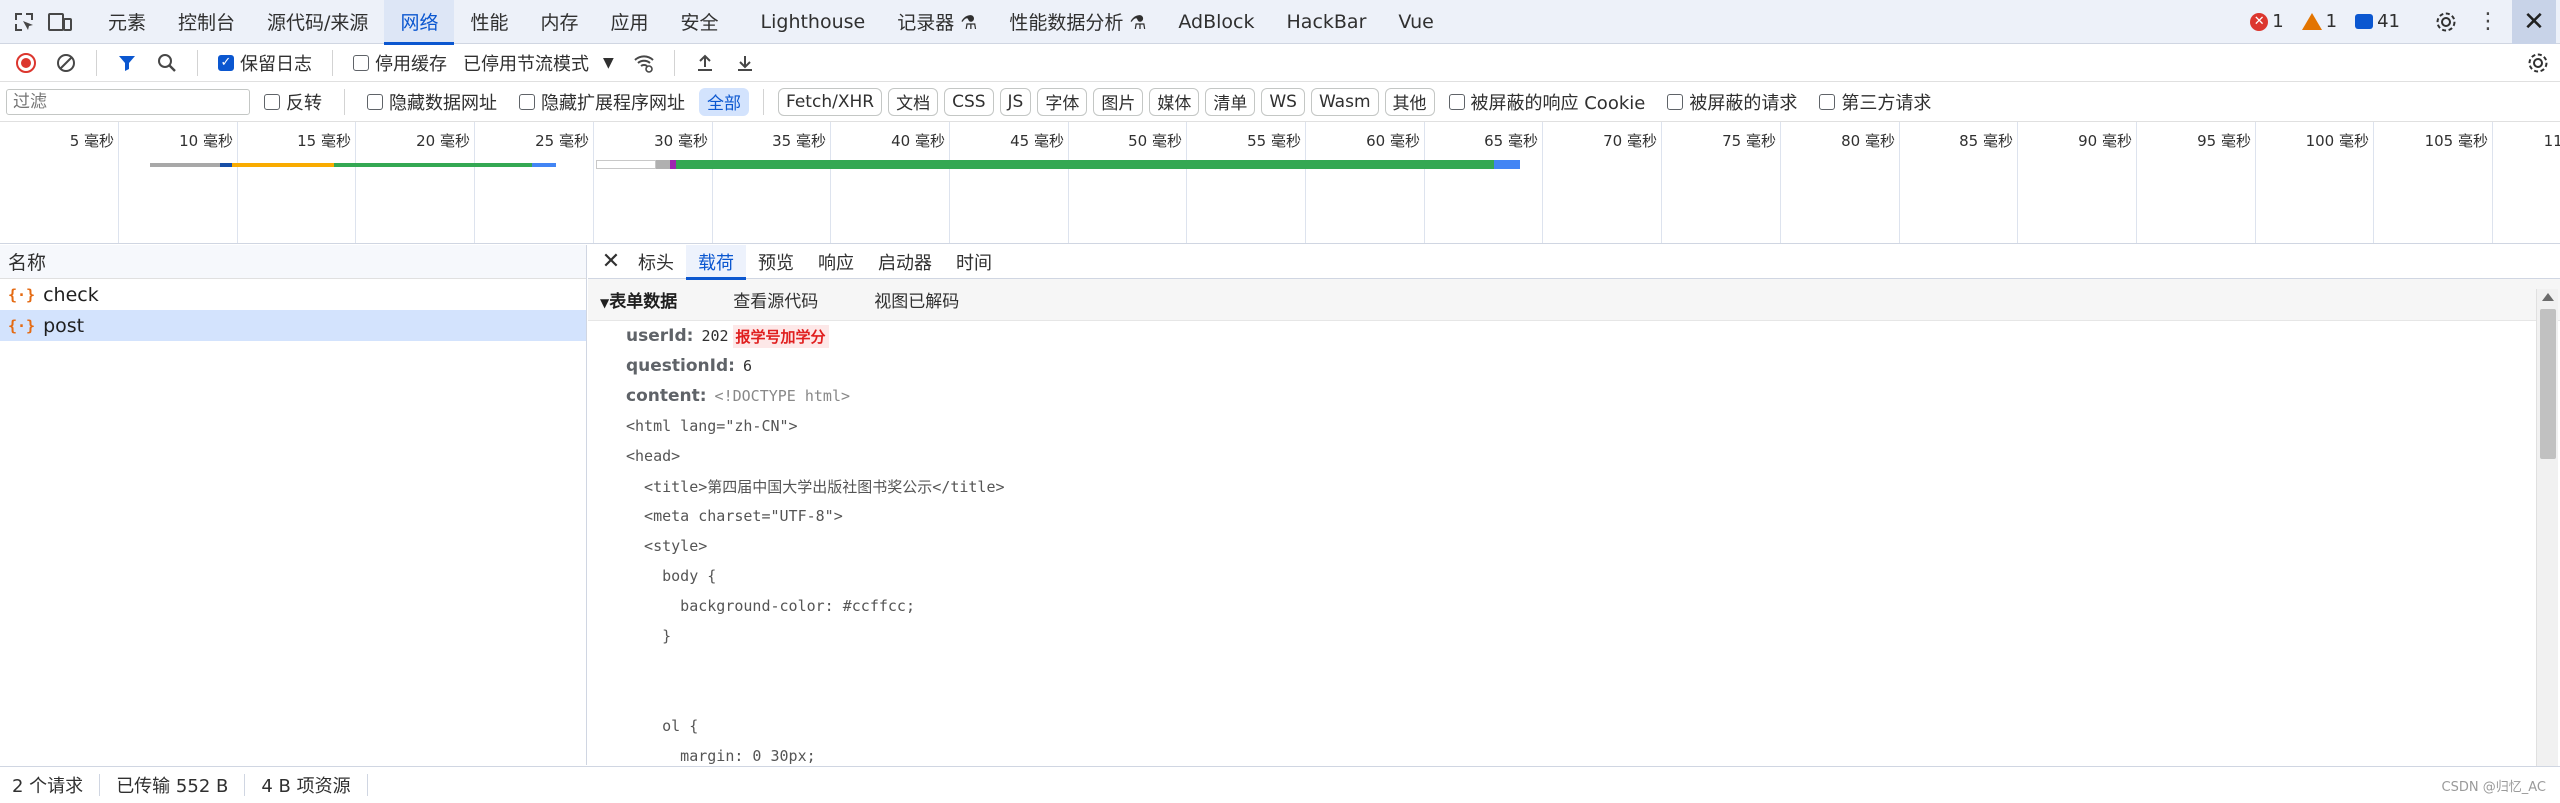 This screenshot has width=2560, height=803. Describe the element at coordinates (1344, 101) in the screenshot. I see `type-filter-wasm: Wasm` at that location.